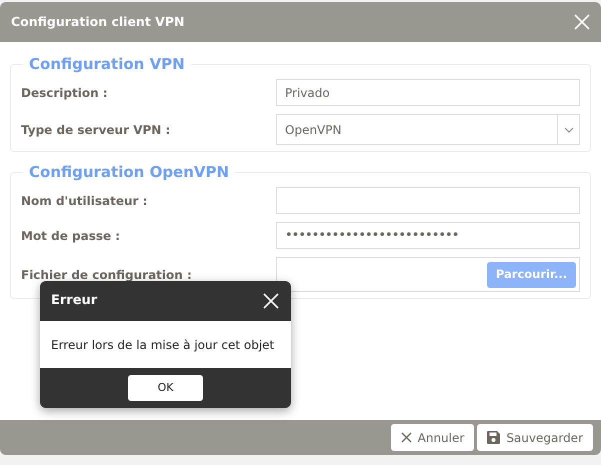  Describe the element at coordinates (71, 236) in the screenshot. I see `field-label: Mot de passe :` at that location.